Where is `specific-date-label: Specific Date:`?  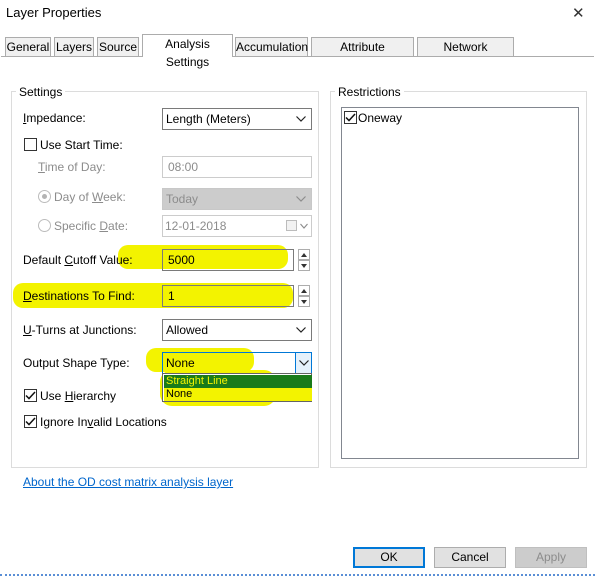
specific-date-label: Specific Date: is located at coordinates (91, 226).